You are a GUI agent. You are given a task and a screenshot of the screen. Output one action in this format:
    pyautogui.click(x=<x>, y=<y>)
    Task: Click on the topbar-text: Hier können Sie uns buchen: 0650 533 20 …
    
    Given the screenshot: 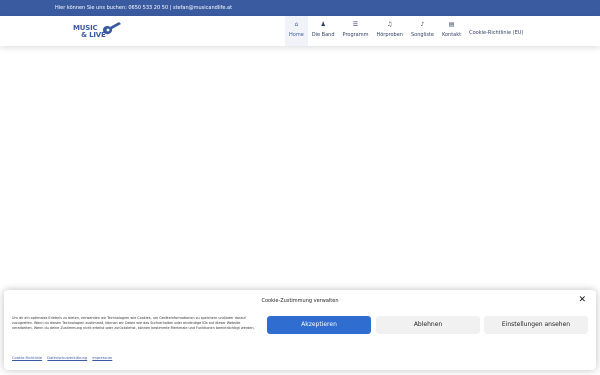 What is the action you would take?
    pyautogui.click(x=144, y=8)
    